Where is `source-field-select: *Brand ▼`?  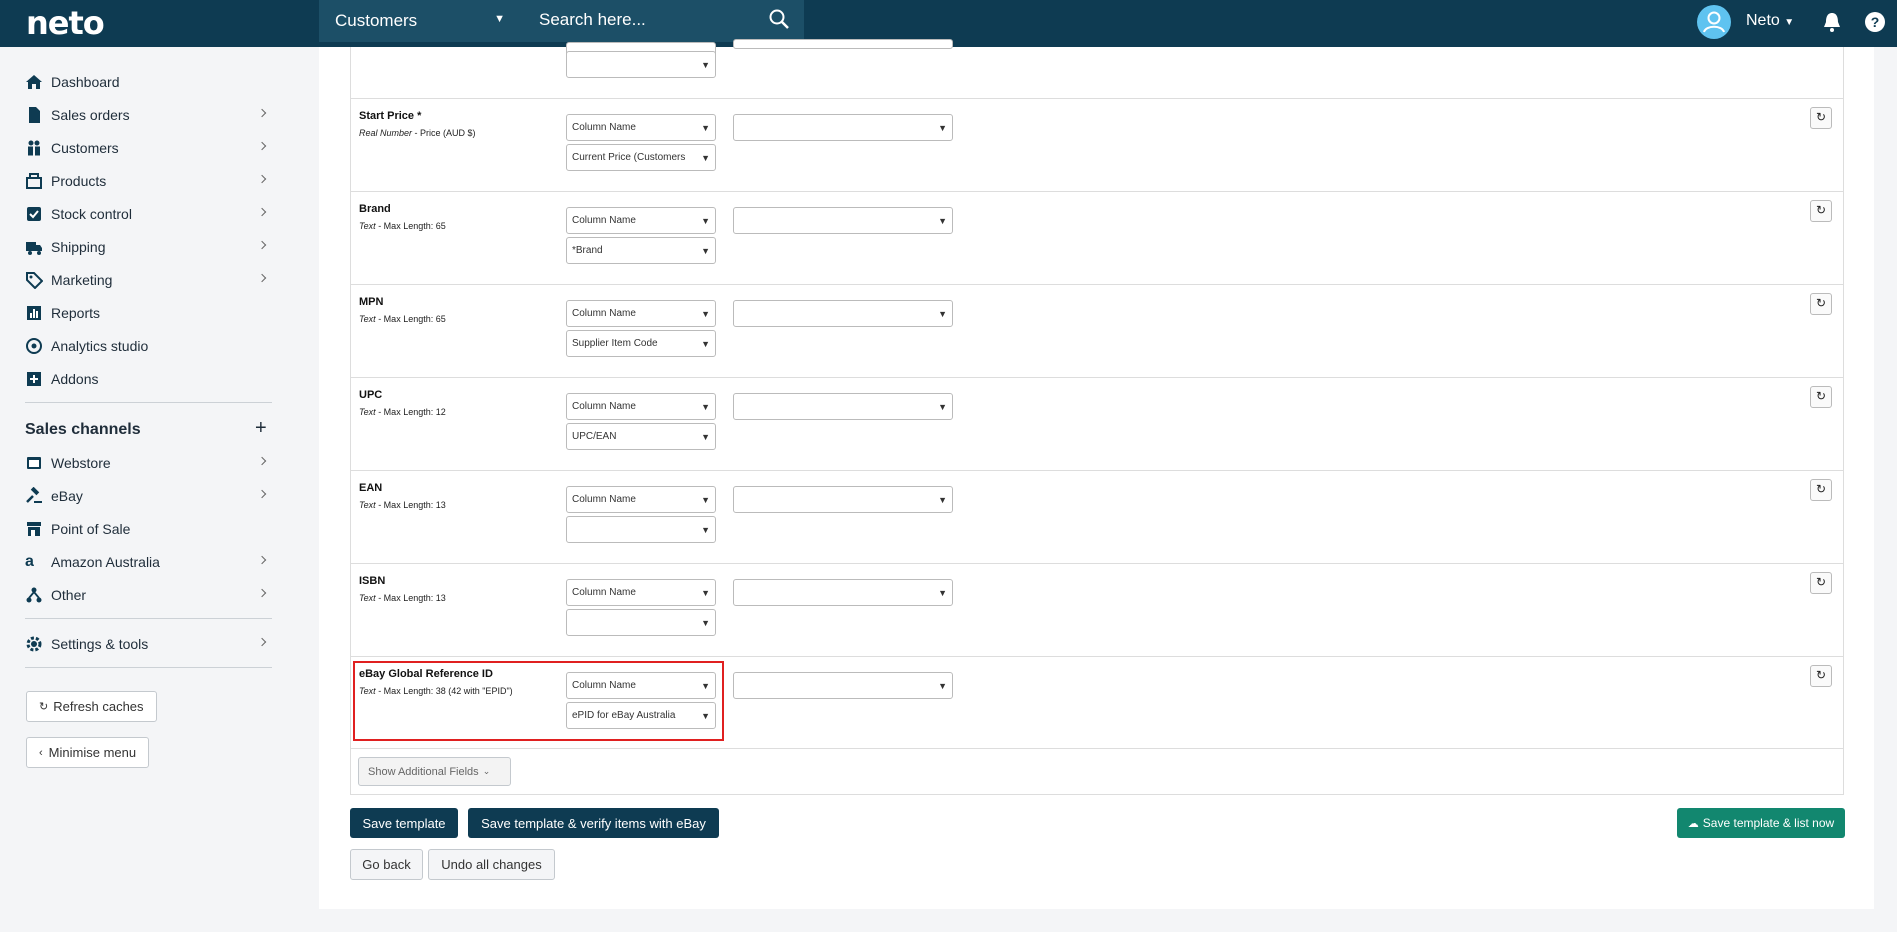 source-field-select: *Brand ▼ is located at coordinates (641, 250).